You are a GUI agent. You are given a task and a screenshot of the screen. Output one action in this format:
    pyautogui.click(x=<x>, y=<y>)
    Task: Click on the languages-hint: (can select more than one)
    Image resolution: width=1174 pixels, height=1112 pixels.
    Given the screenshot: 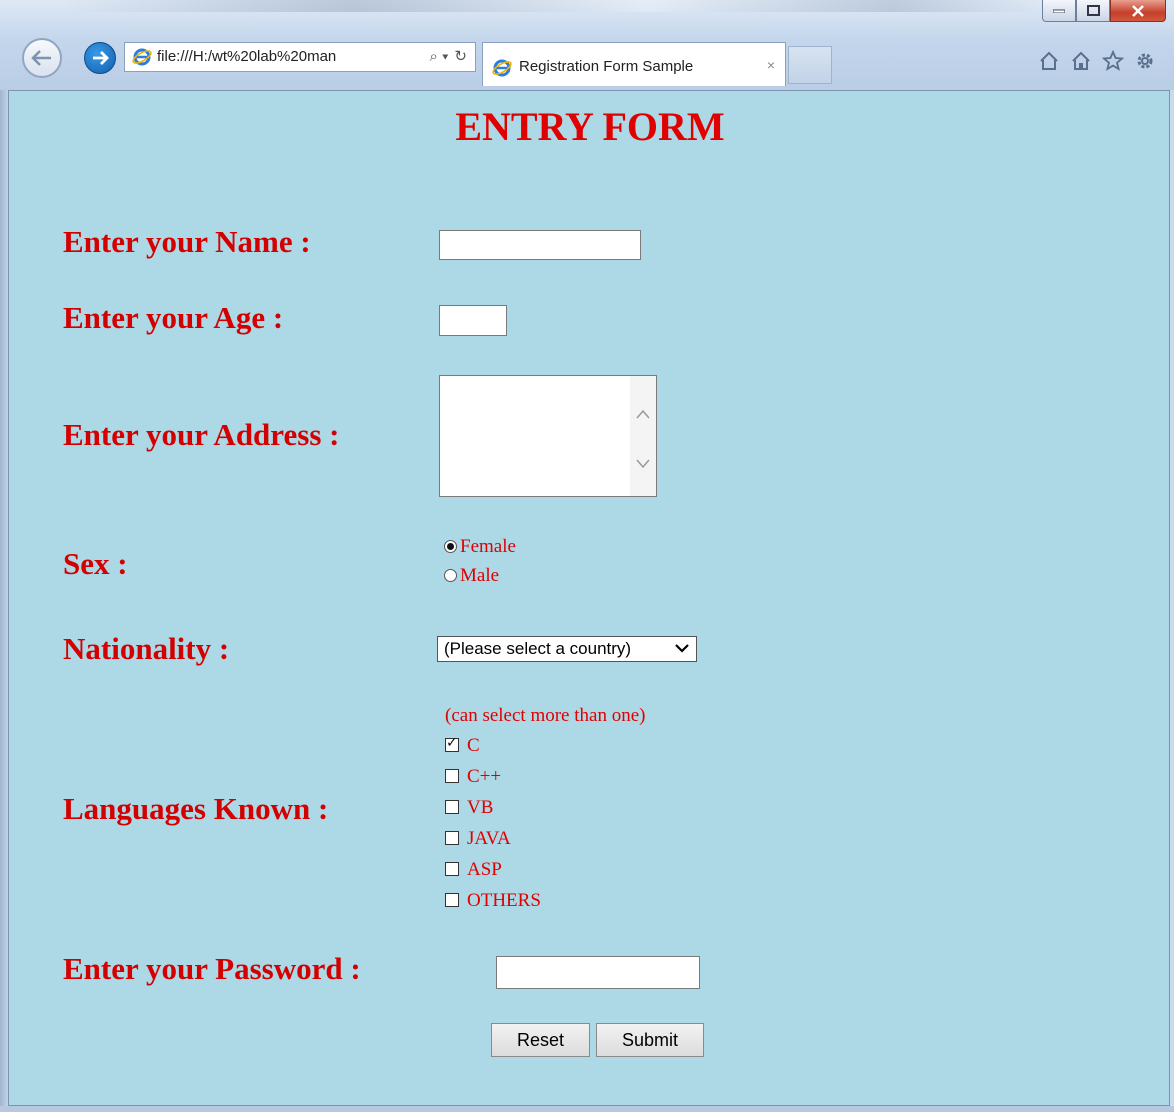 What is the action you would take?
    pyautogui.click(x=545, y=715)
    